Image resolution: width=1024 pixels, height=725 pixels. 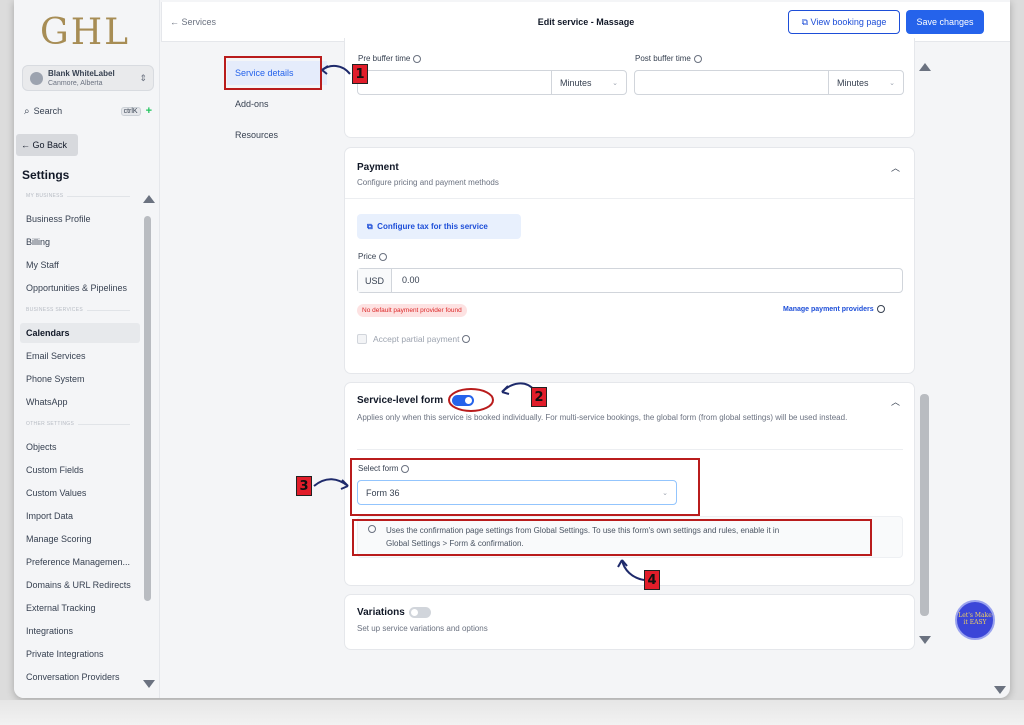 What do you see at coordinates (78, 310) in the screenshot?
I see `section-business-services: BUSINESS SERVICES` at bounding box center [78, 310].